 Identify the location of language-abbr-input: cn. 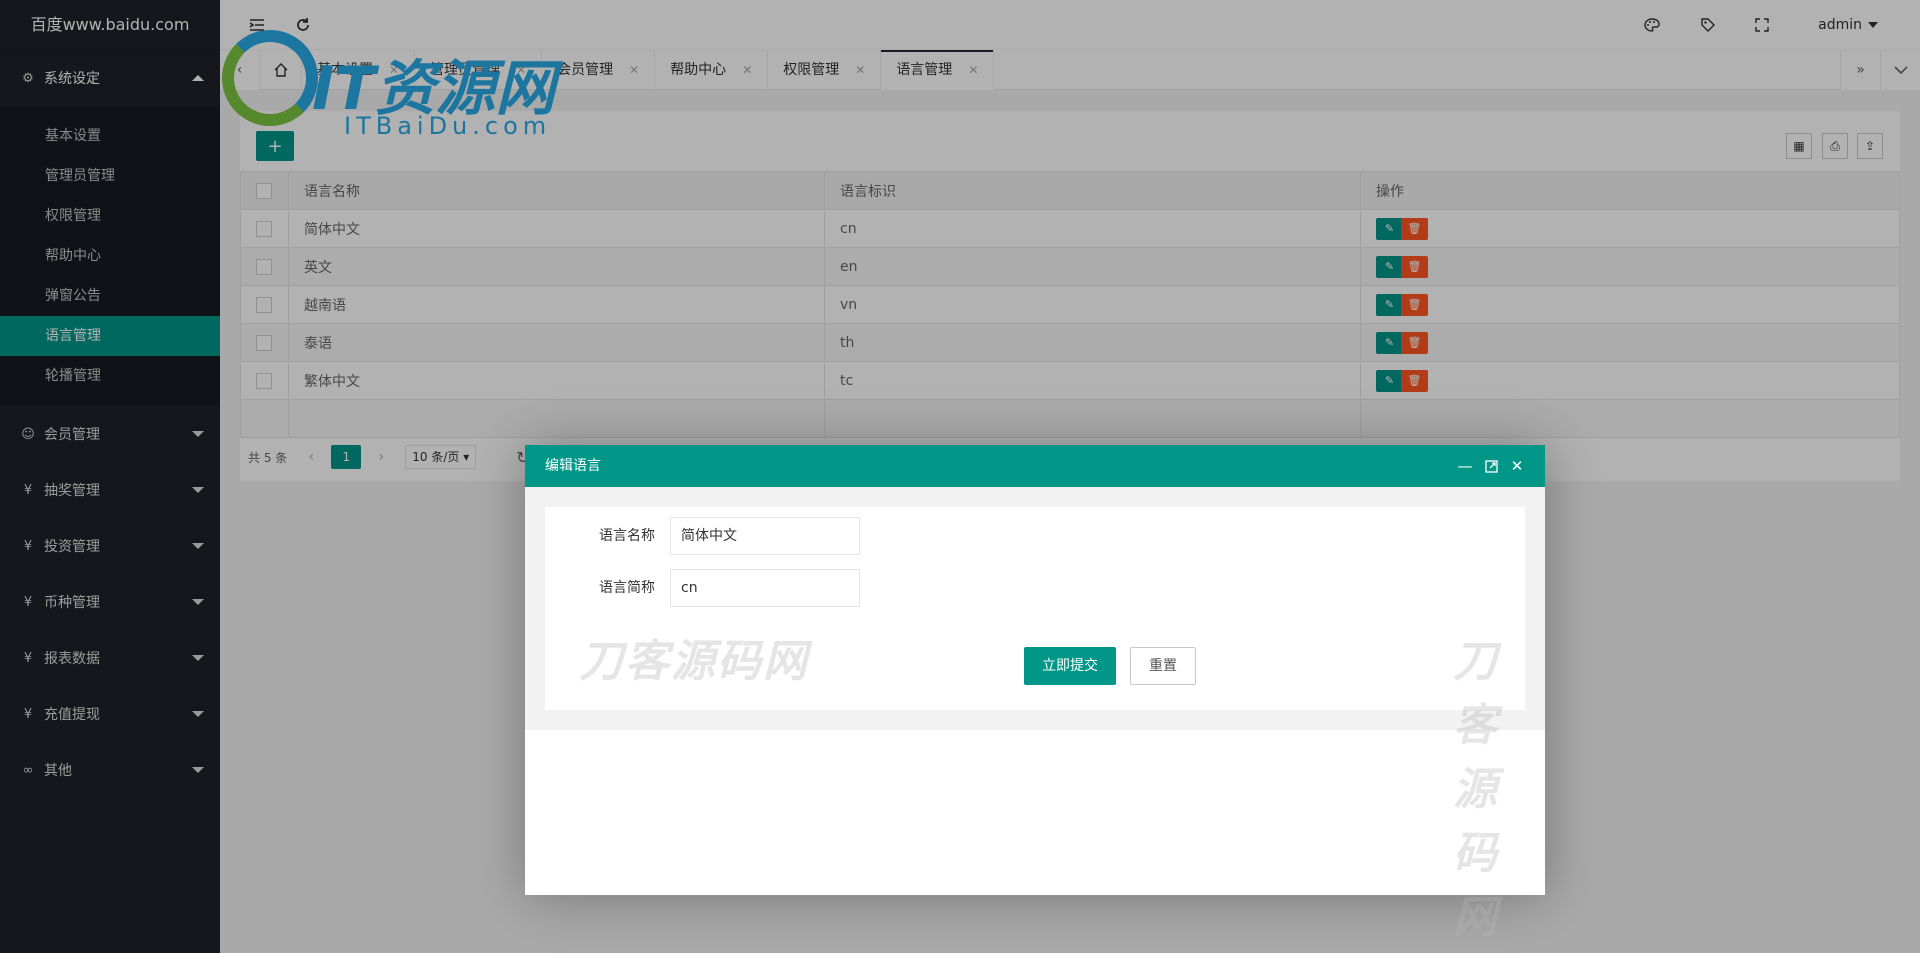
(765, 588).